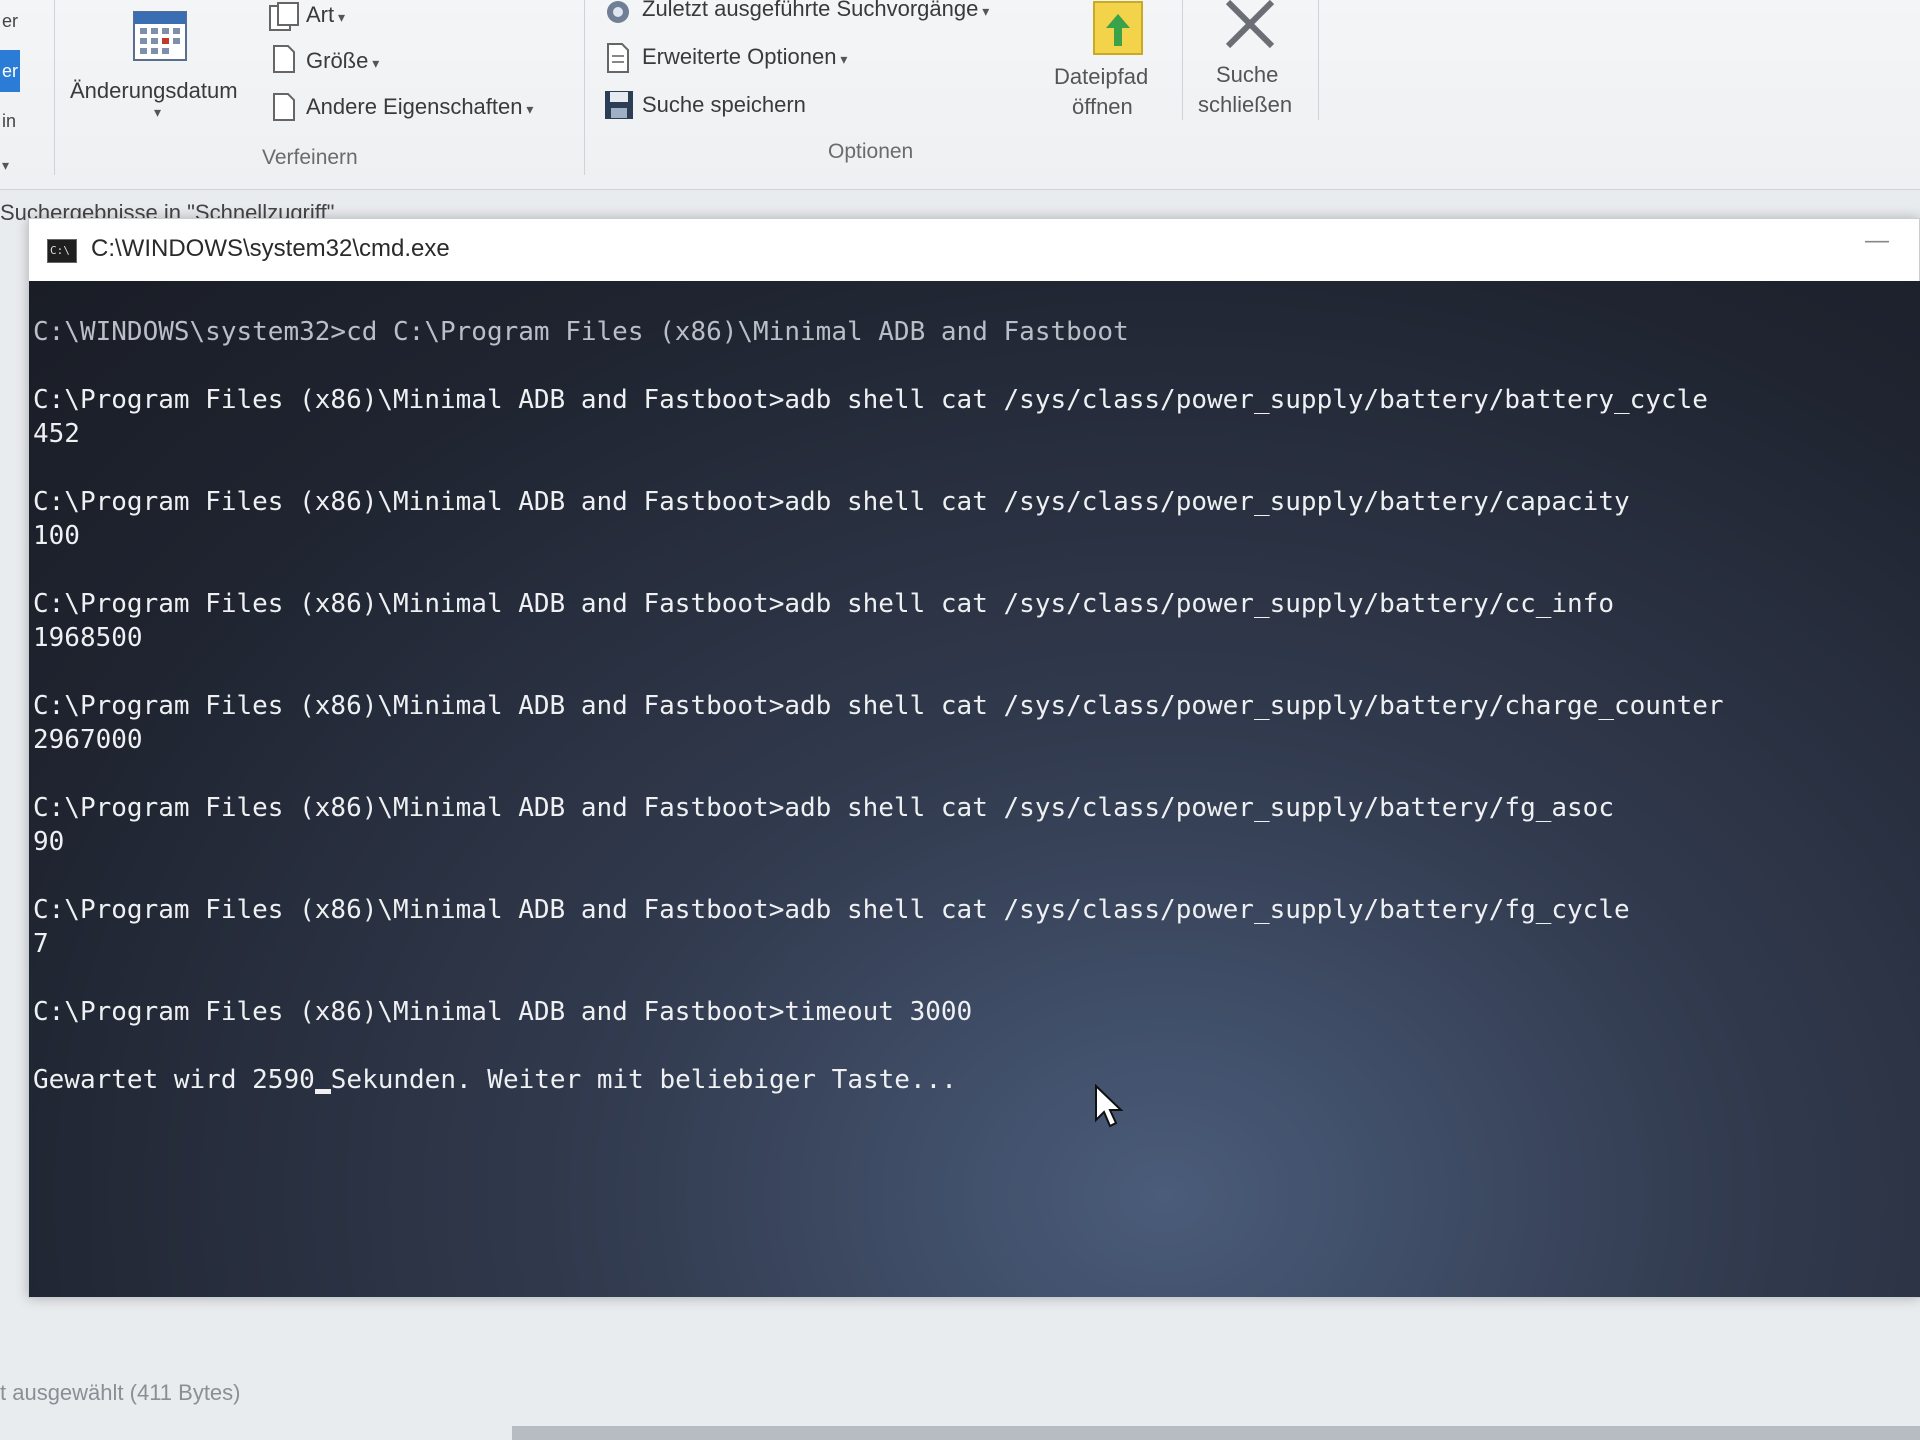  Describe the element at coordinates (56, 434) in the screenshot. I see `console-line: 452` at that location.